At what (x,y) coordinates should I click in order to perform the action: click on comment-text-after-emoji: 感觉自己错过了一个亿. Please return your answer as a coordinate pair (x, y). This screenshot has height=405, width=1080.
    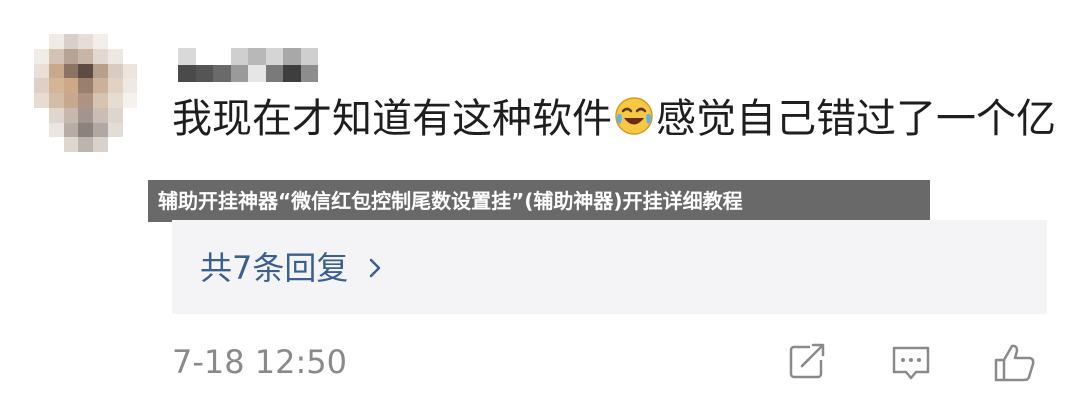
    Looking at the image, I should click on (856, 119).